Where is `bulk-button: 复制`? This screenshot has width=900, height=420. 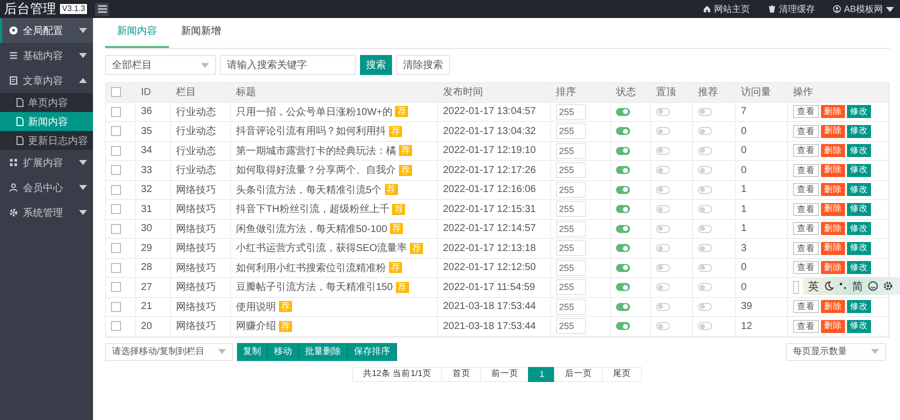
bulk-button: 复制 is located at coordinates (252, 351).